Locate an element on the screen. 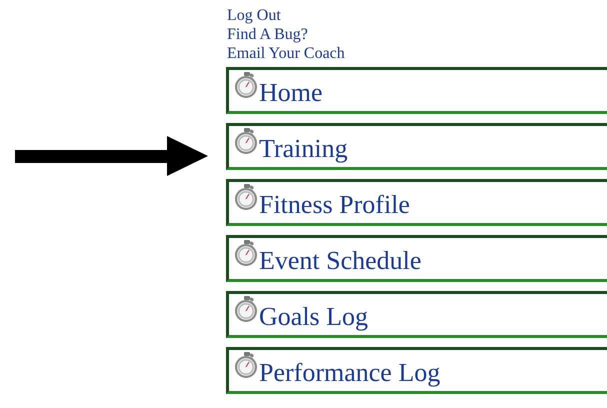  menu-item: Home is located at coordinates (416, 90).